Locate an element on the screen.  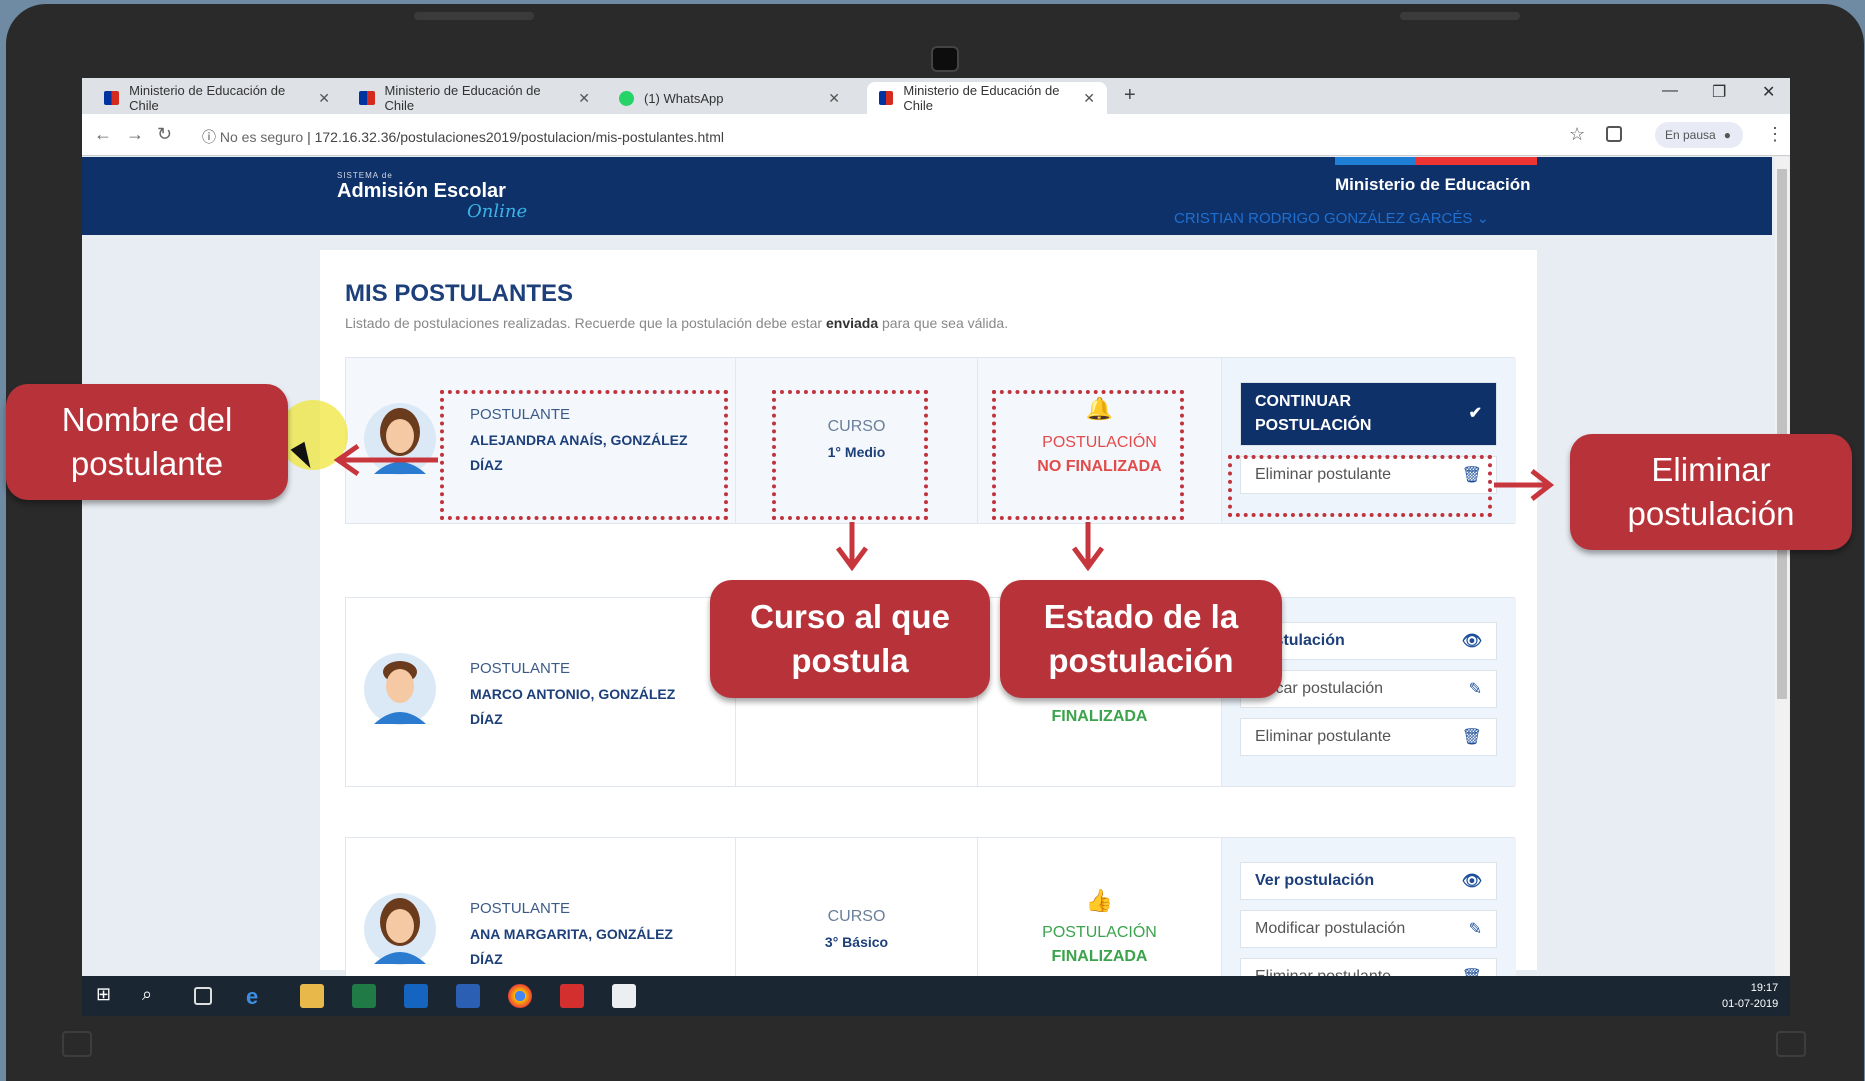
callout-nombre: Nombre del postulante is located at coordinates (147, 442).